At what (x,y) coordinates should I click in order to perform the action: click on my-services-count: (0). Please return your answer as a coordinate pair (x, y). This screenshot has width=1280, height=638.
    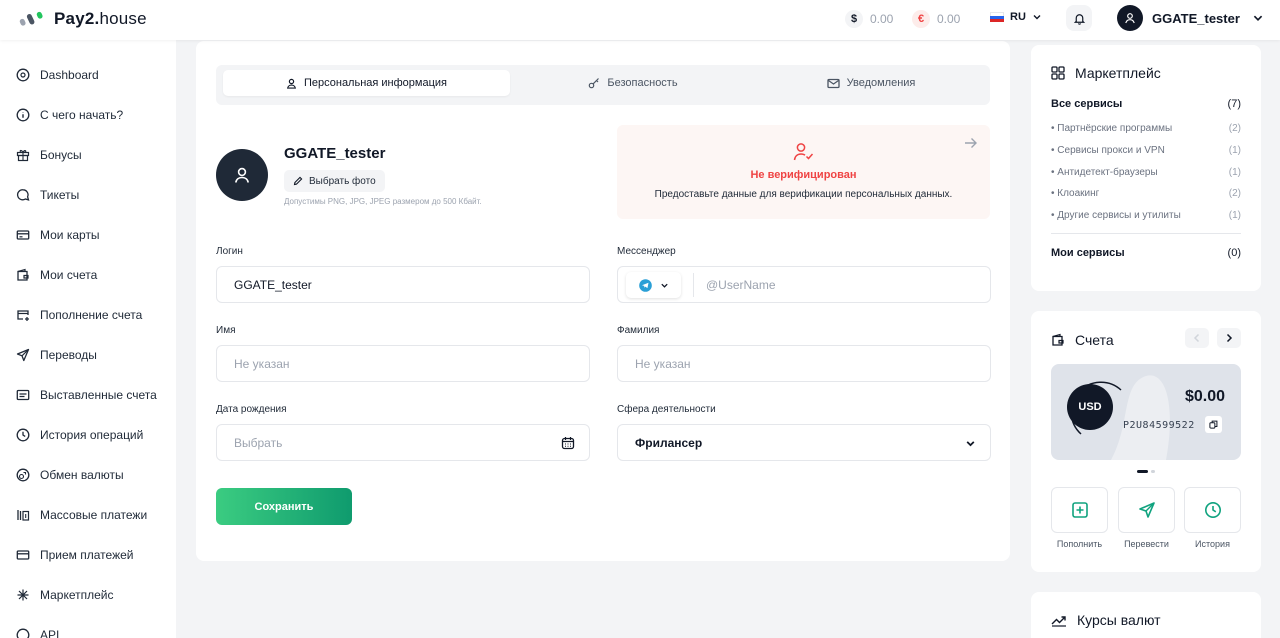
    Looking at the image, I should click on (1234, 253).